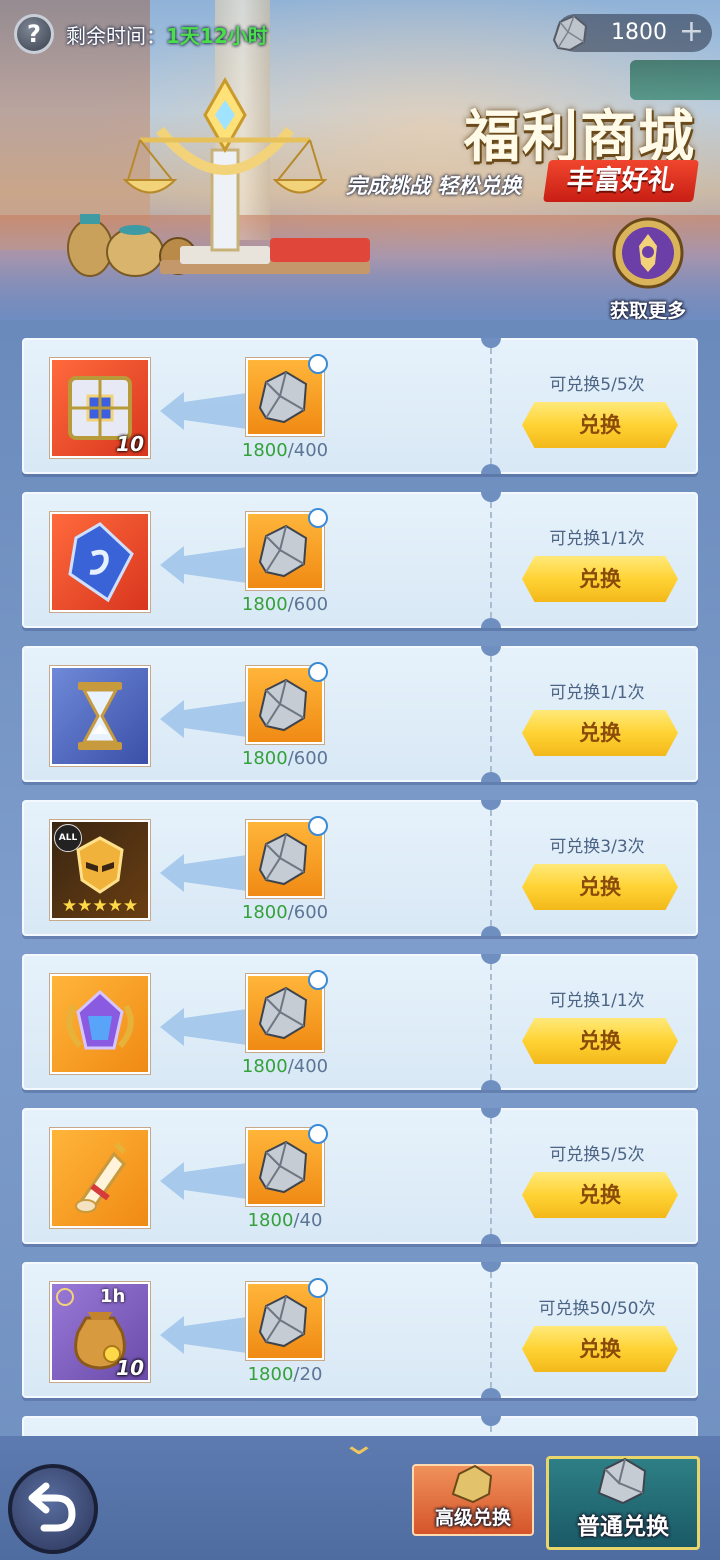 The height and width of the screenshot is (1560, 720). What do you see at coordinates (632, 33) in the screenshot?
I see `currency-display: 1800 +` at bounding box center [632, 33].